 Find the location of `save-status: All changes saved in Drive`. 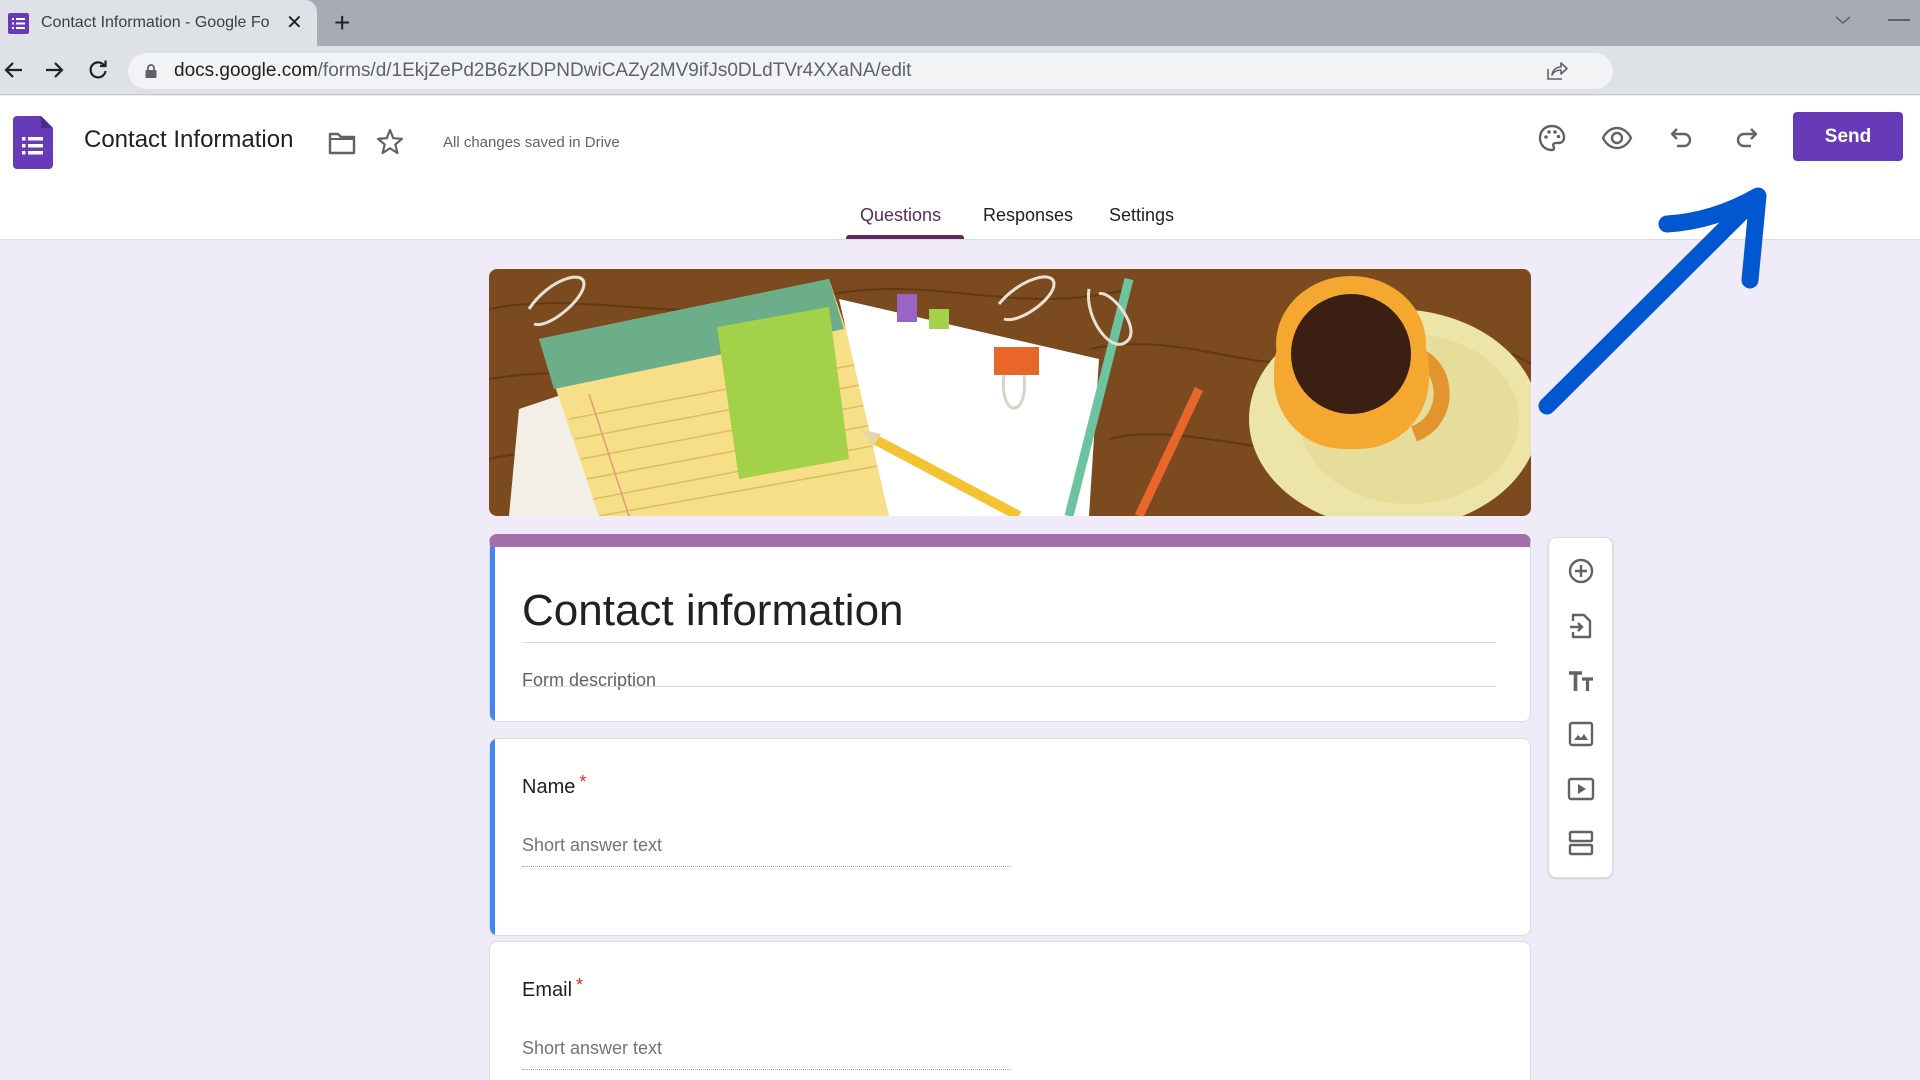

save-status: All changes saved in Drive is located at coordinates (531, 142).